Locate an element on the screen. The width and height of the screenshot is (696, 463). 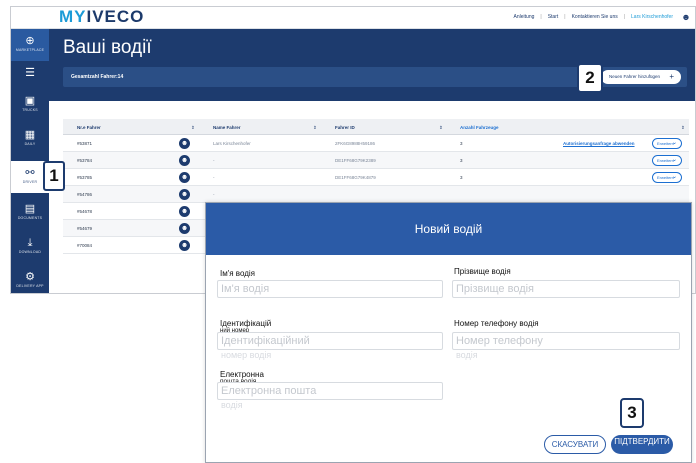
table-row: #54786 ☻ - is located at coordinates (376, 194).